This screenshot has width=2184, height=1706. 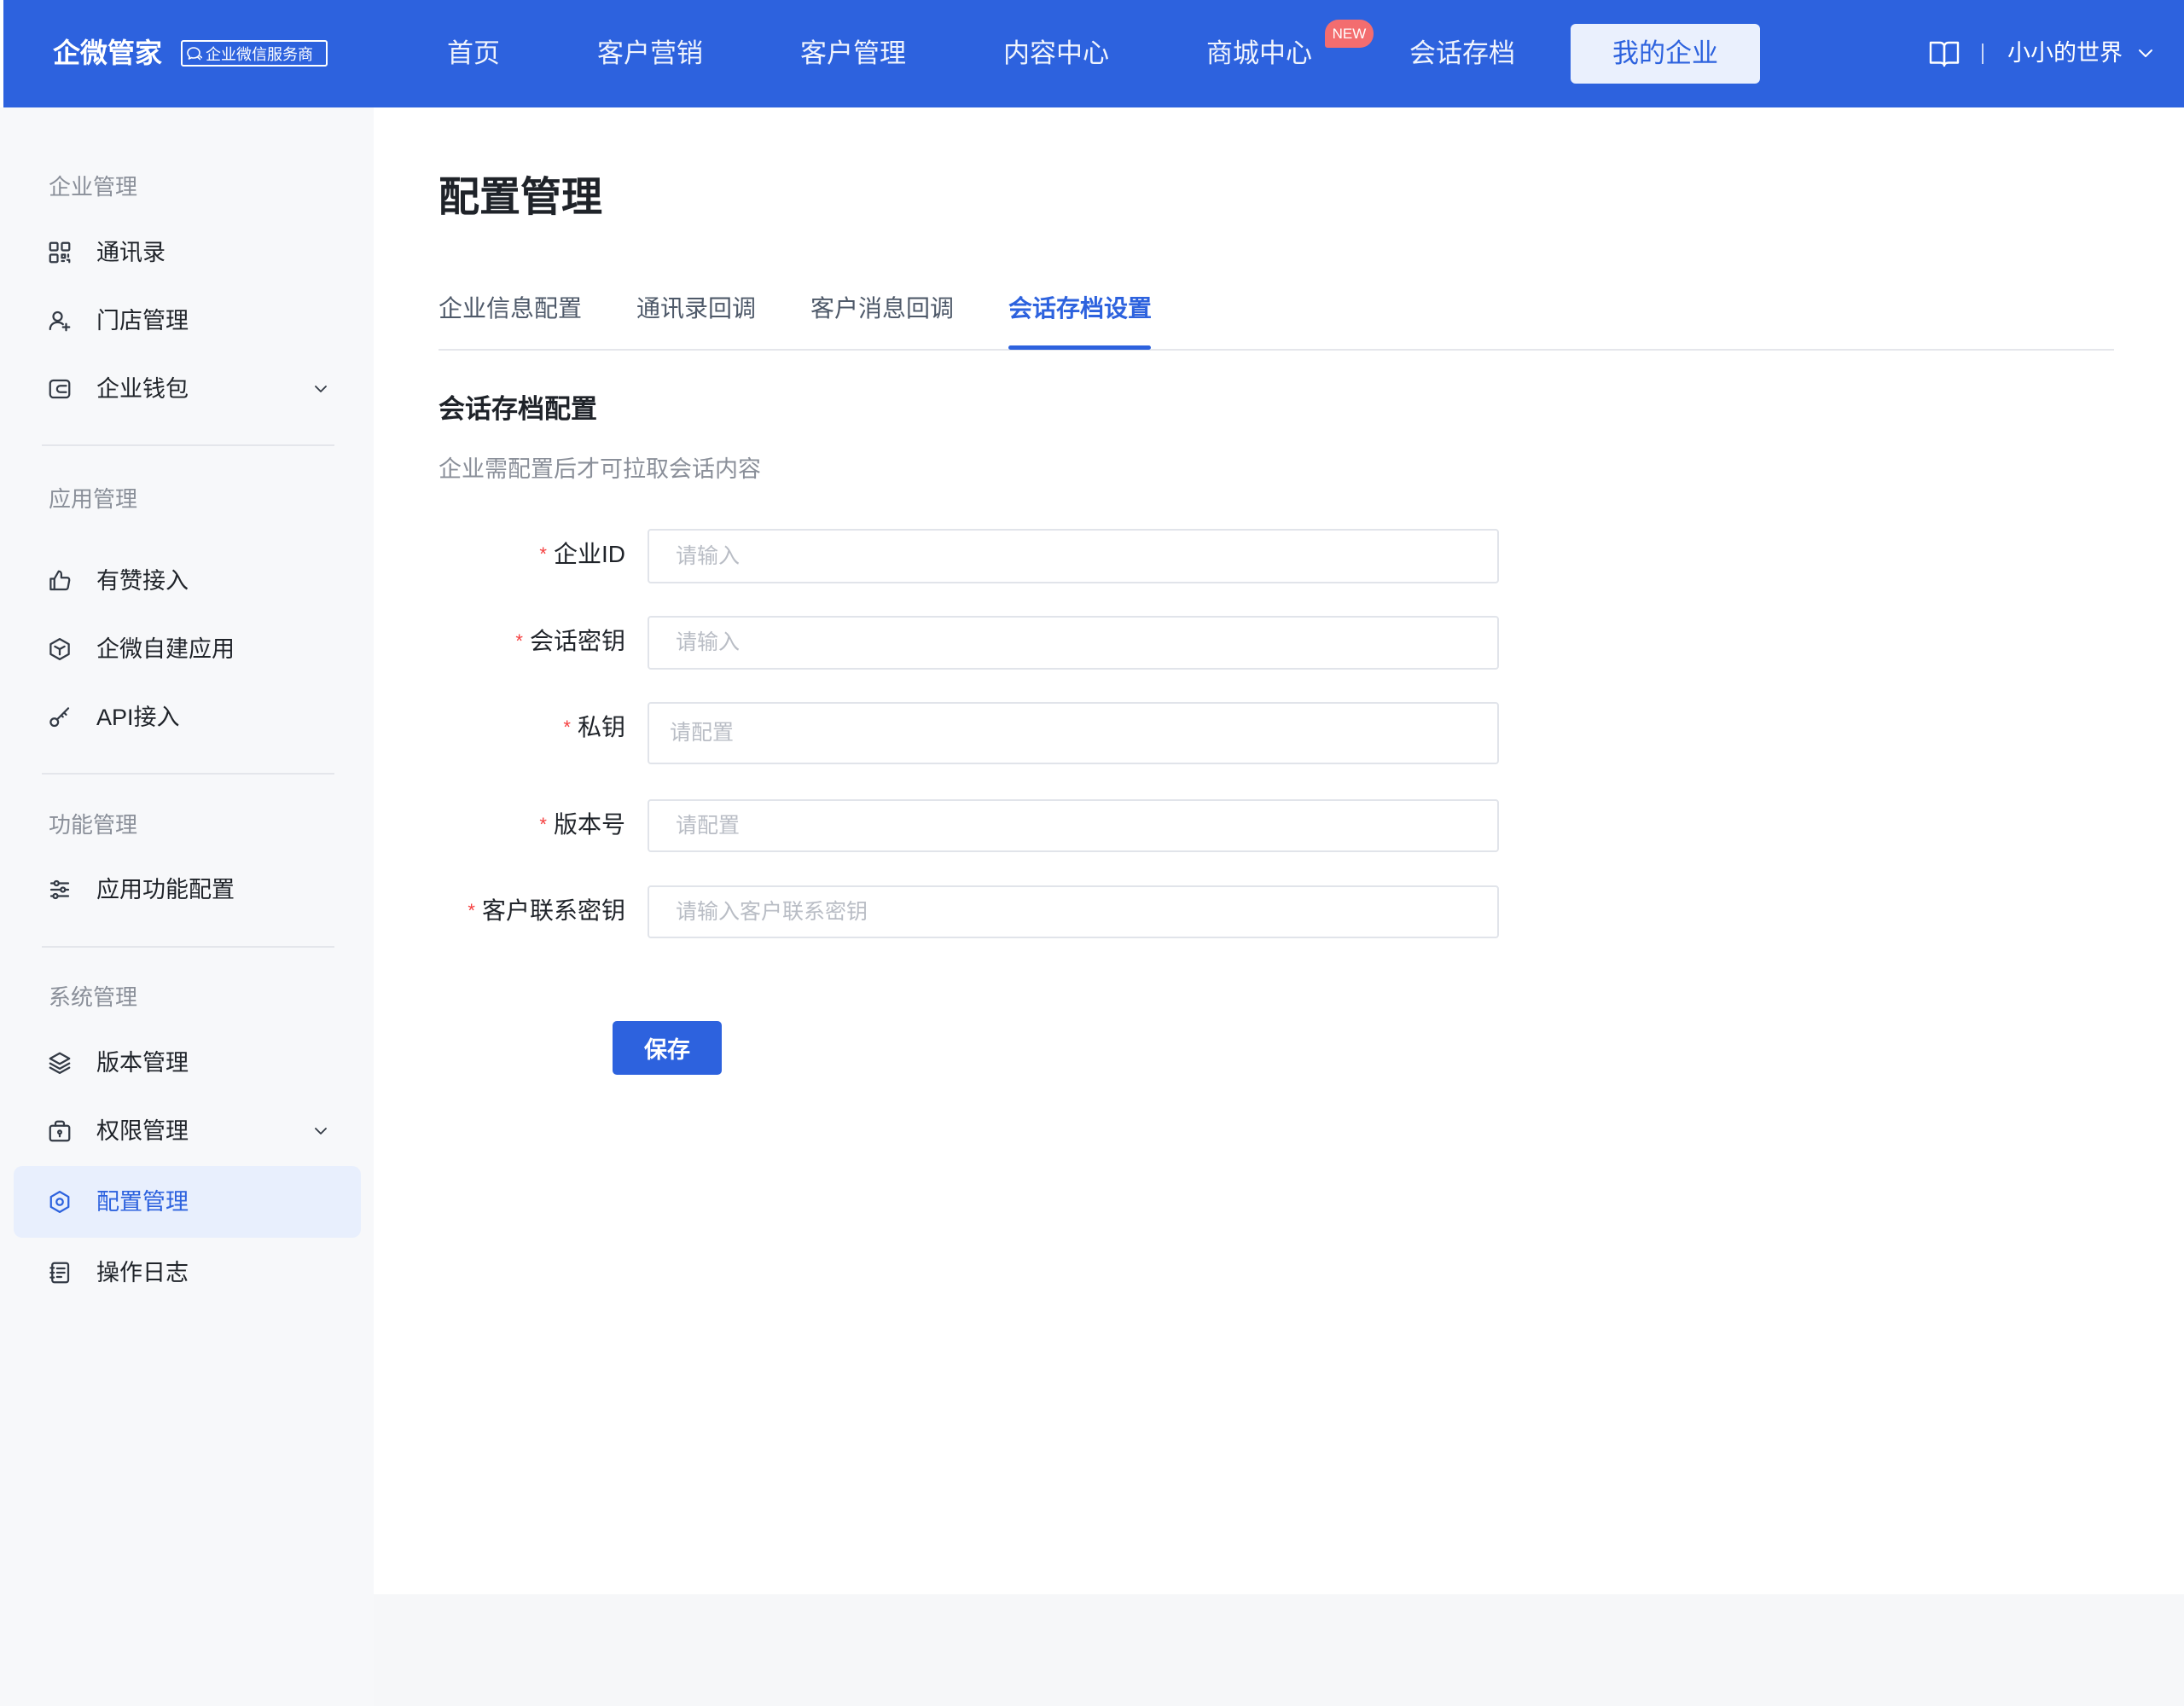 I want to click on page-footer-area, so click(x=1279, y=1650).